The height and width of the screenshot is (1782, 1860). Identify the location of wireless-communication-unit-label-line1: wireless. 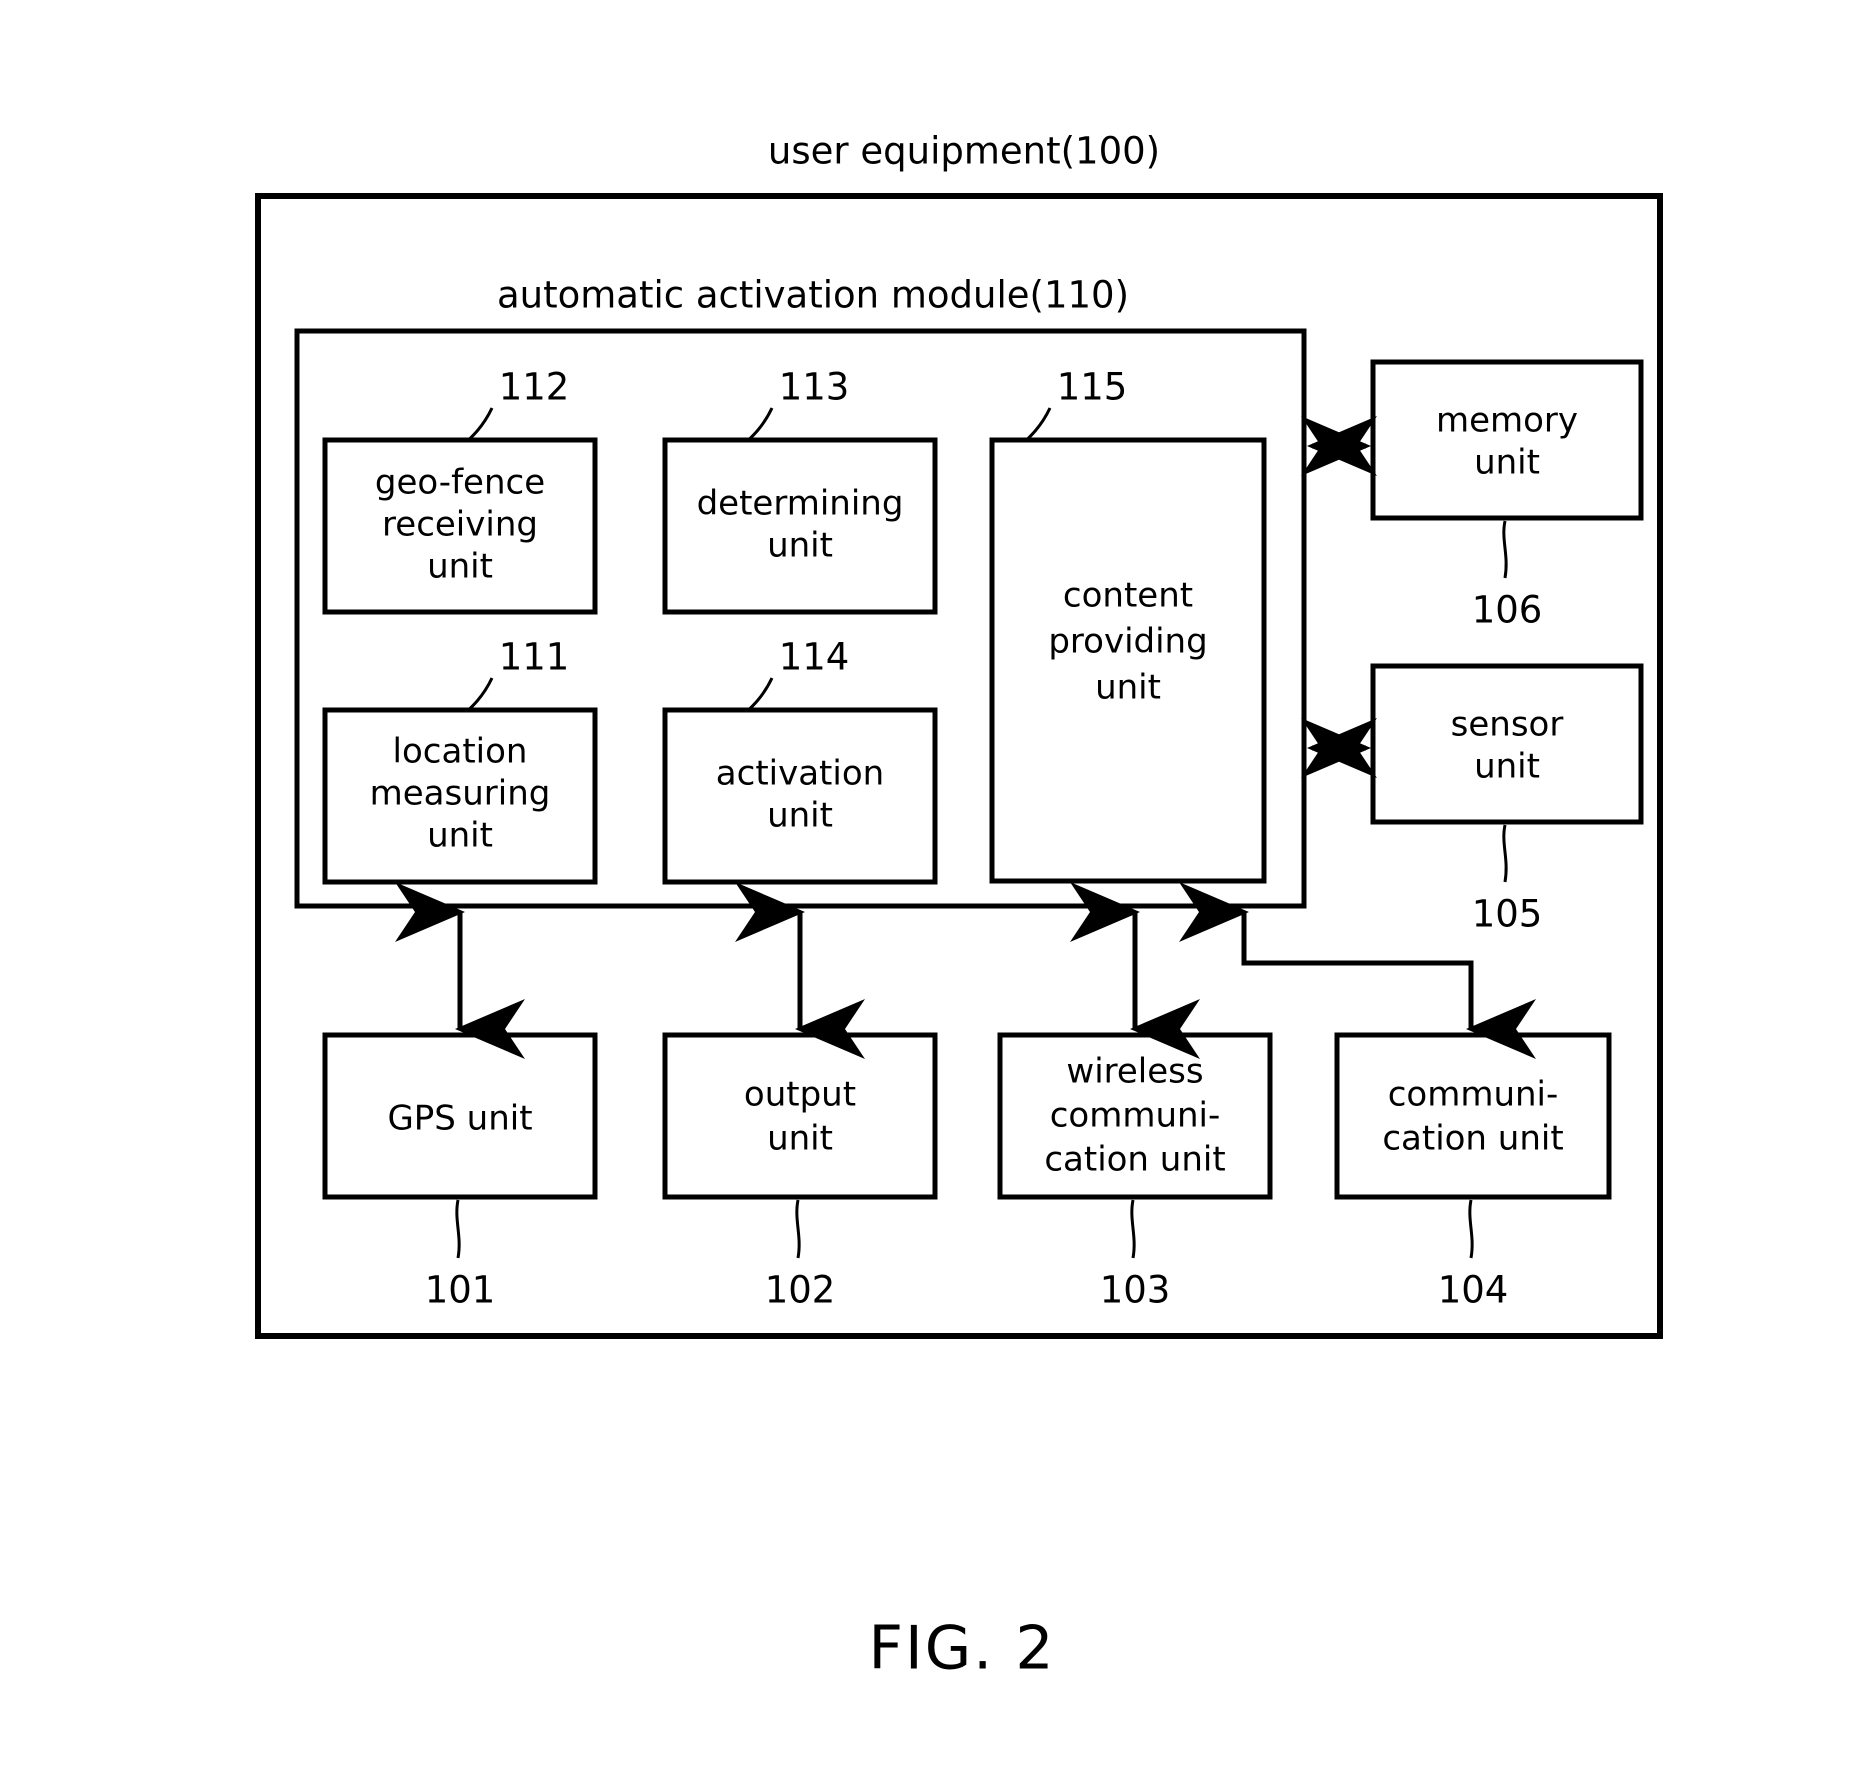
(1134, 1072).